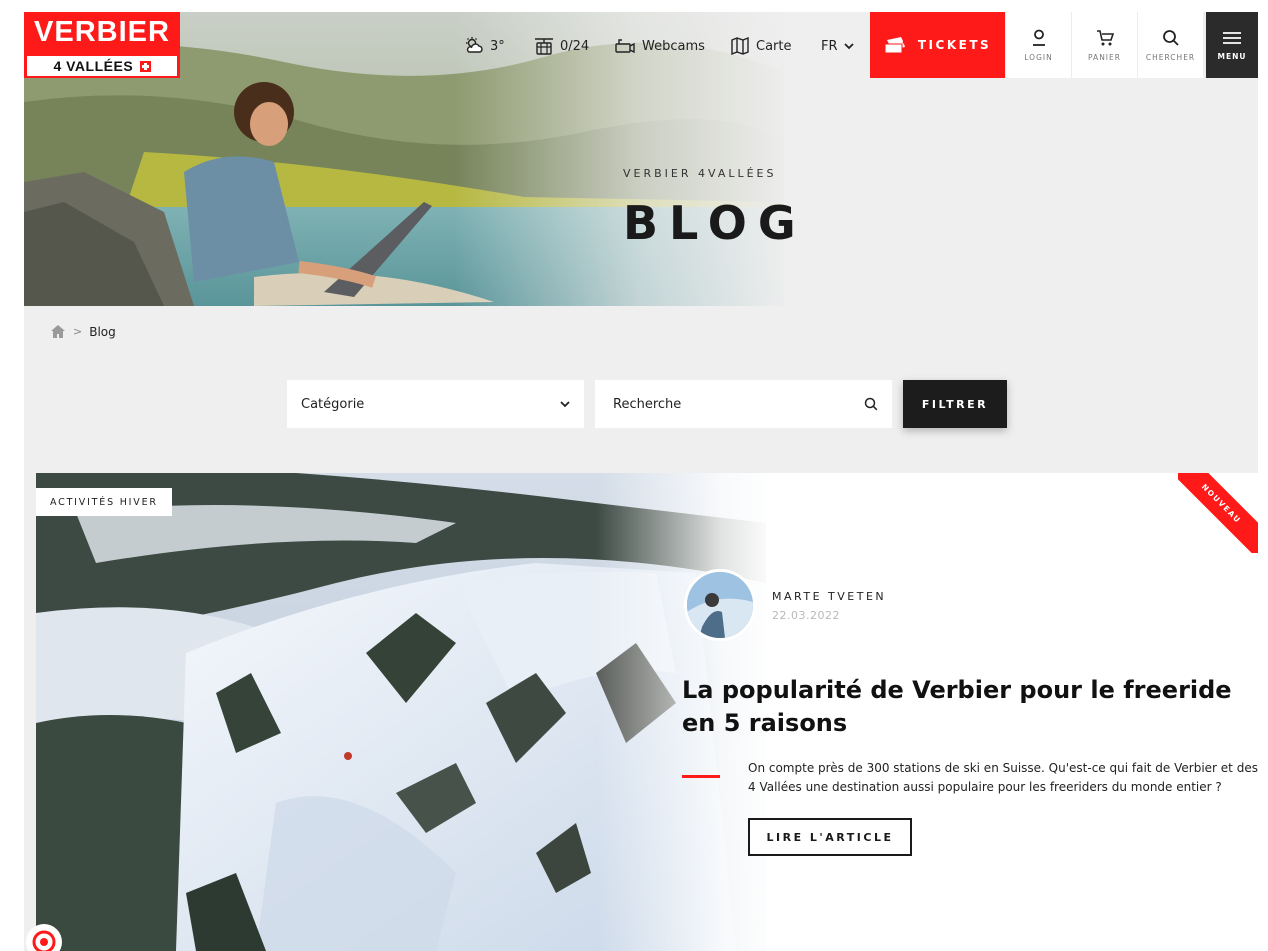  I want to click on cart-icon, so click(1105, 37).